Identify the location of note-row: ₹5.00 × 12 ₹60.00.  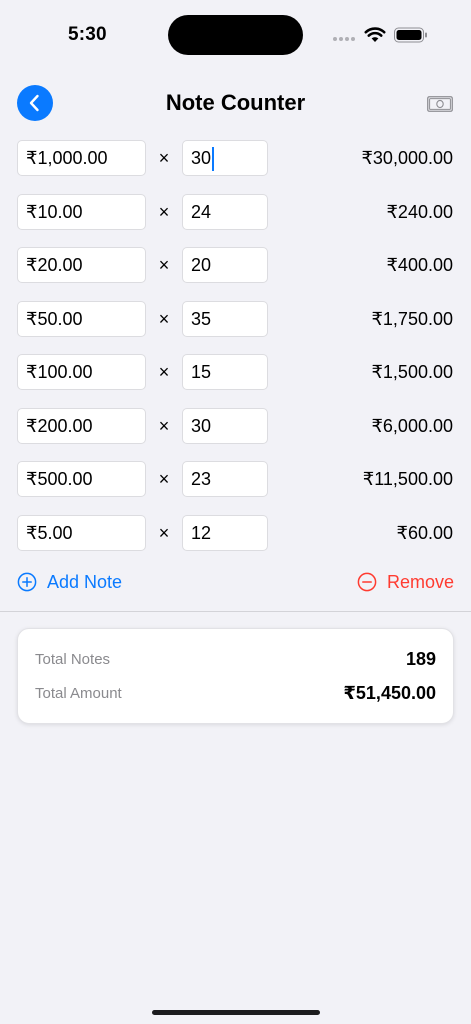
(235, 533).